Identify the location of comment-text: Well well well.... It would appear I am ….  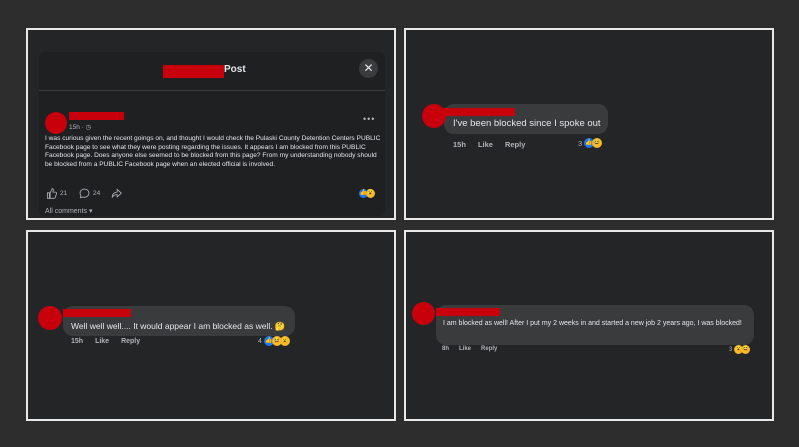
(178, 326).